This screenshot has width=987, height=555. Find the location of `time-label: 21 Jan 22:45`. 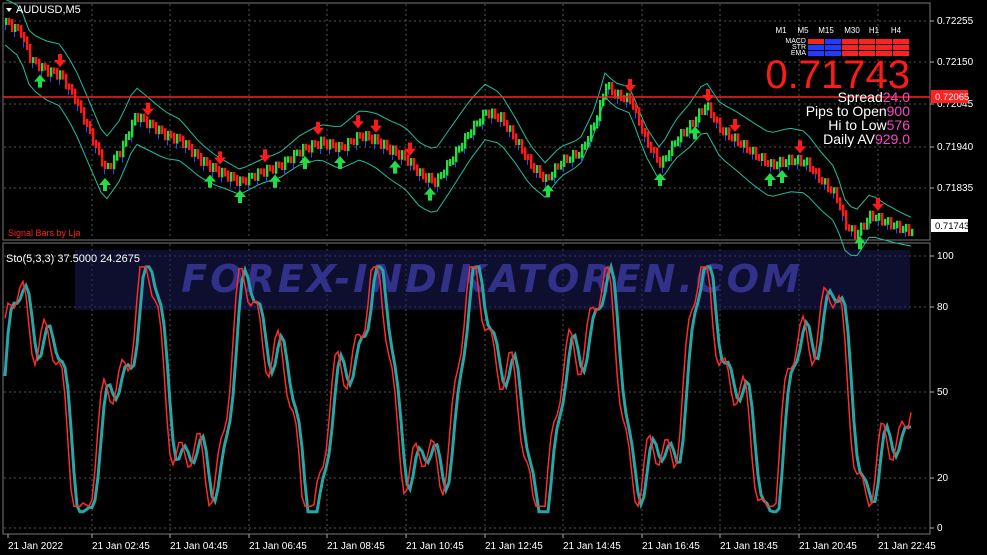

time-label: 21 Jan 22:45 is located at coordinates (907, 546).